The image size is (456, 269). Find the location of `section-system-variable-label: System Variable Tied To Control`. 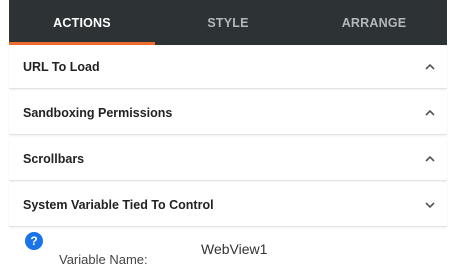

section-system-variable-label: System Variable Tied To Control is located at coordinates (118, 204).